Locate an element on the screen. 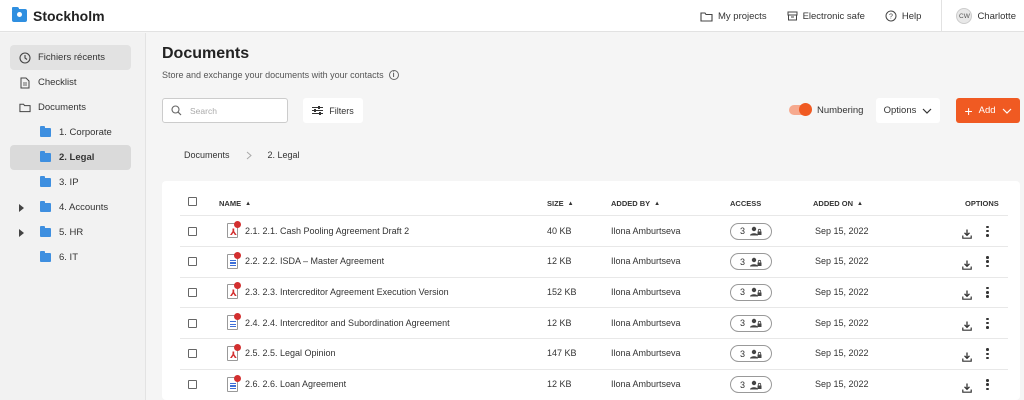 This screenshot has height=400, width=1024. nav-divider is located at coordinates (942, 16).